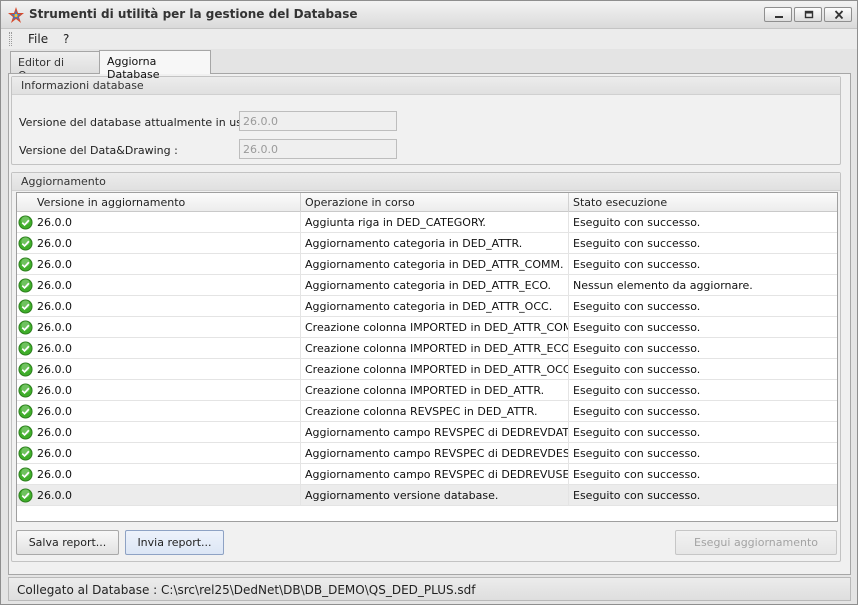  I want to click on cell-operation: Aggiunta riga in DED_CATEGORY., so click(435, 222).